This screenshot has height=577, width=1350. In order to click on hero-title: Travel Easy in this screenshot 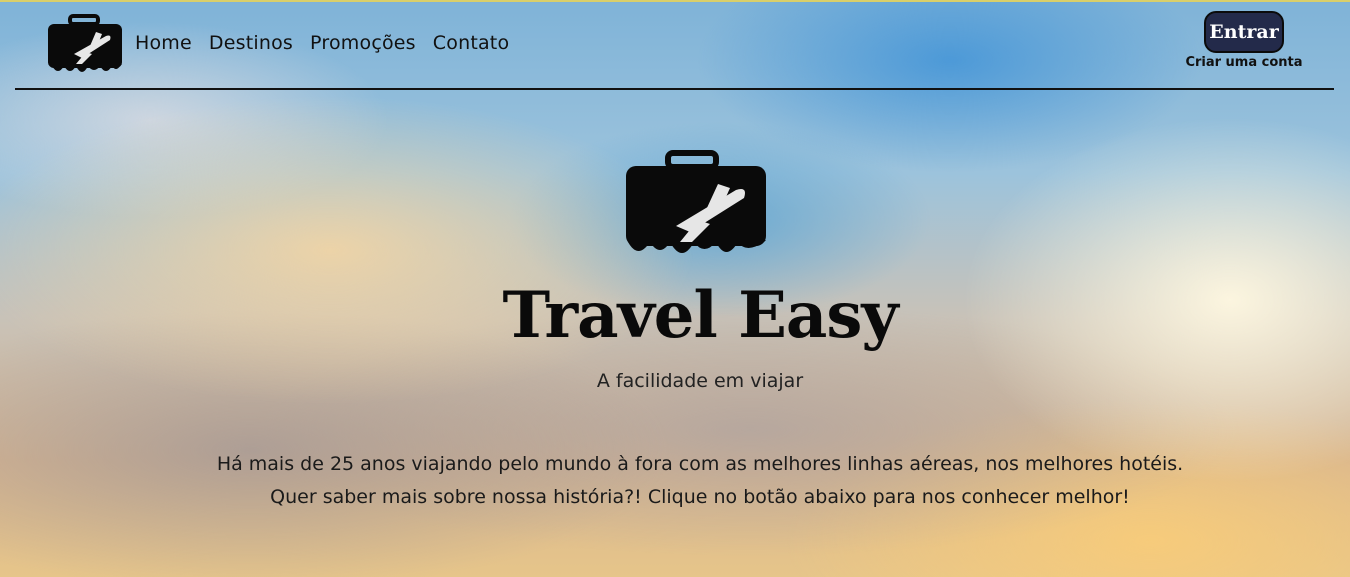, I will do `click(700, 315)`.